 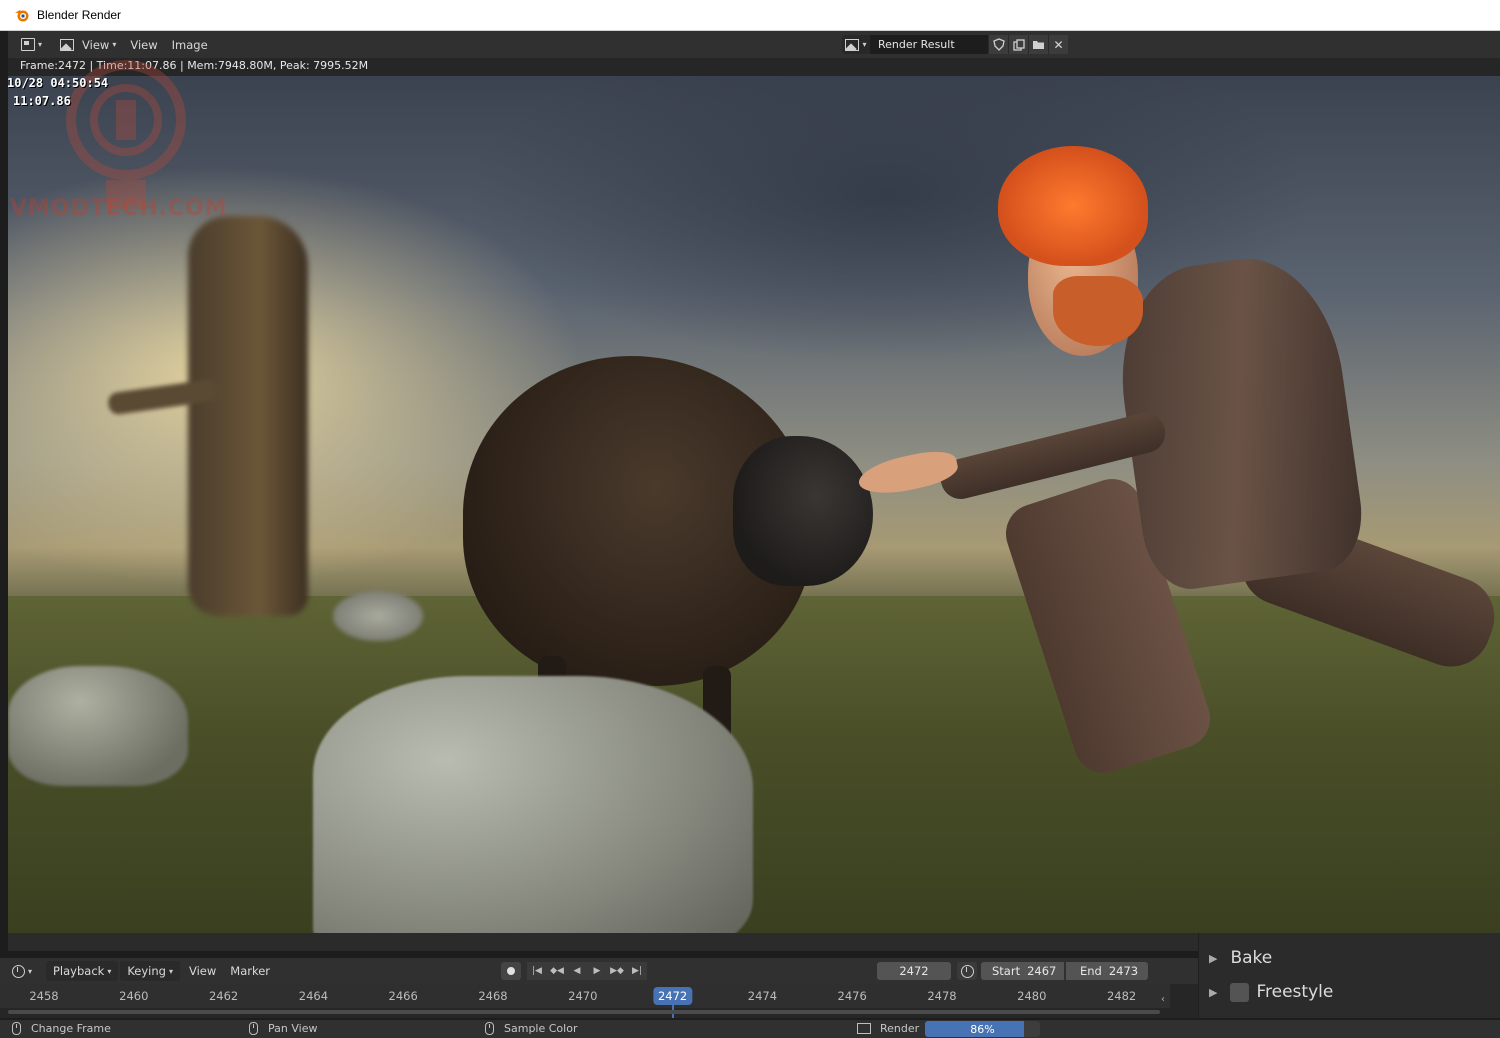 I want to click on preview-range-stopwatch-icon, so click(x=967, y=971).